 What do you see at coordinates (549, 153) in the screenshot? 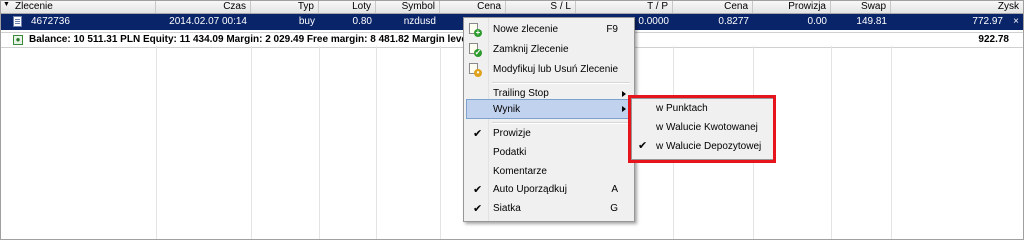
I see `menu-item-podatki: Podatki` at bounding box center [549, 153].